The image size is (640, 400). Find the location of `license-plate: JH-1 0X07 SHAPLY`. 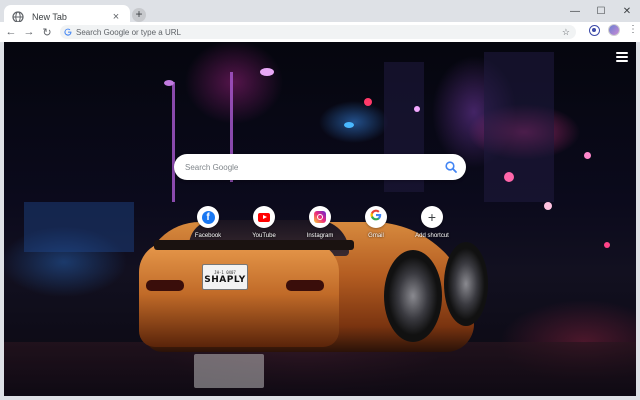

license-plate: JH-1 0X07 SHAPLY is located at coordinates (225, 277).